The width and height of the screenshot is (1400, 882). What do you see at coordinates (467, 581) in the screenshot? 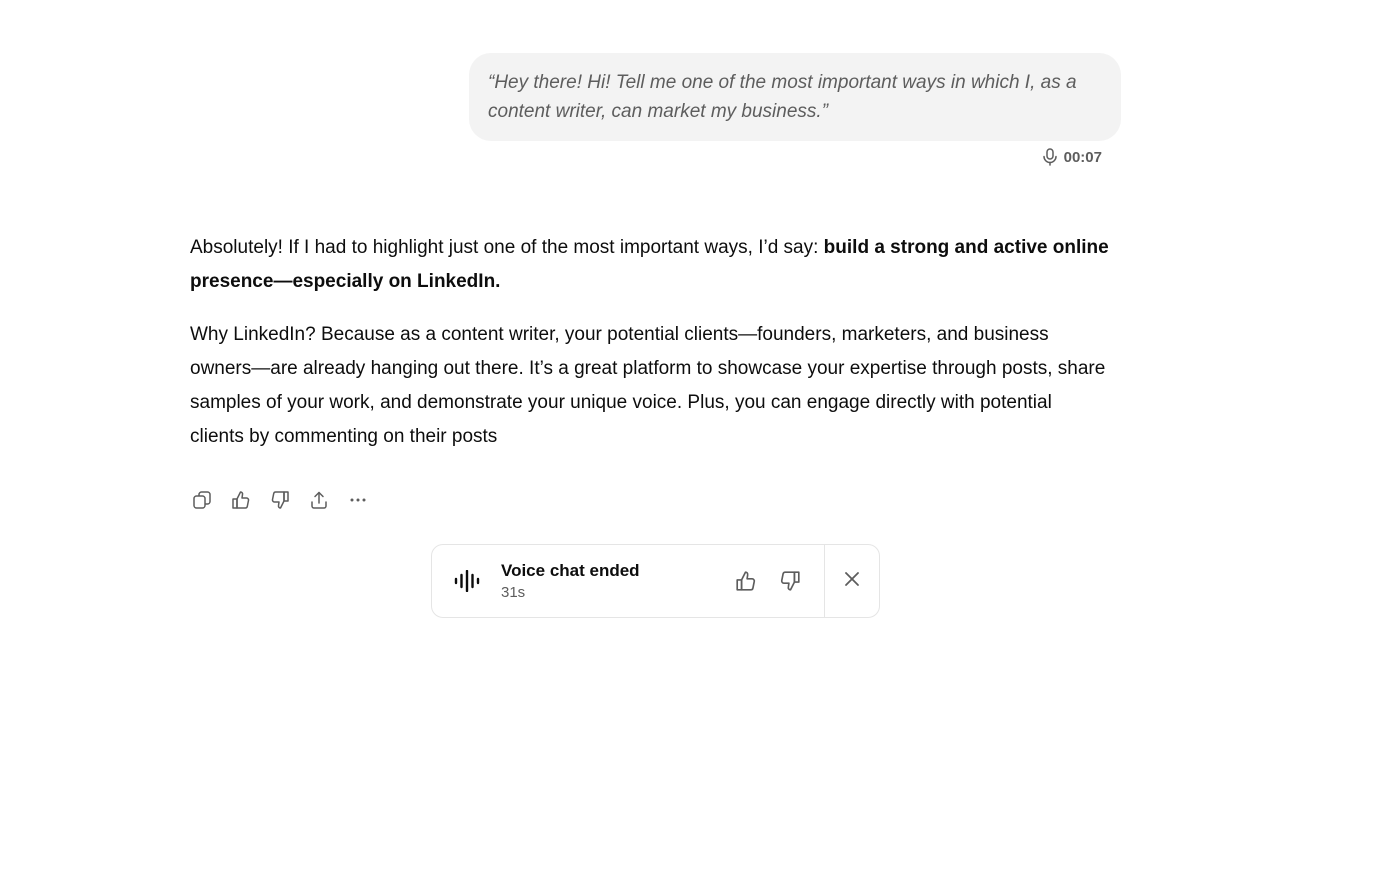
I see `waveform-icon` at bounding box center [467, 581].